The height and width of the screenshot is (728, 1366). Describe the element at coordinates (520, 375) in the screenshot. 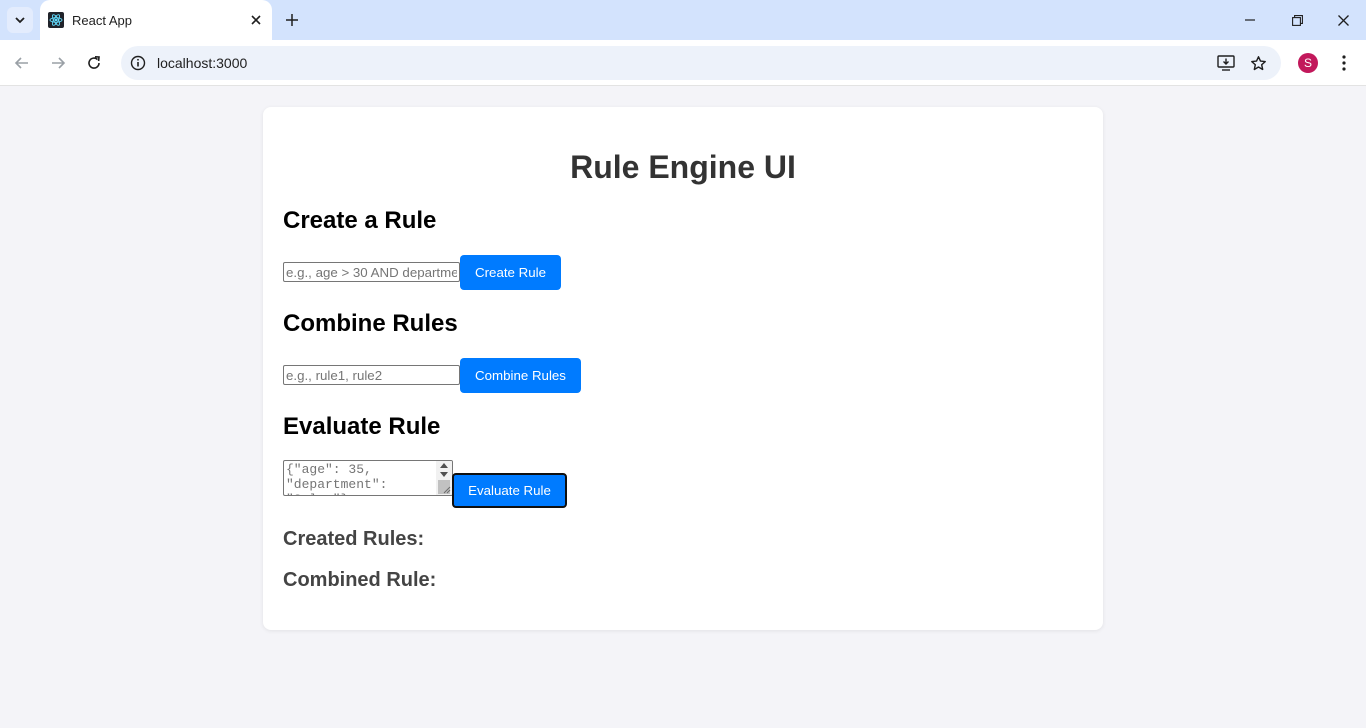

I see `combine-rules-button: Combine Rules` at that location.